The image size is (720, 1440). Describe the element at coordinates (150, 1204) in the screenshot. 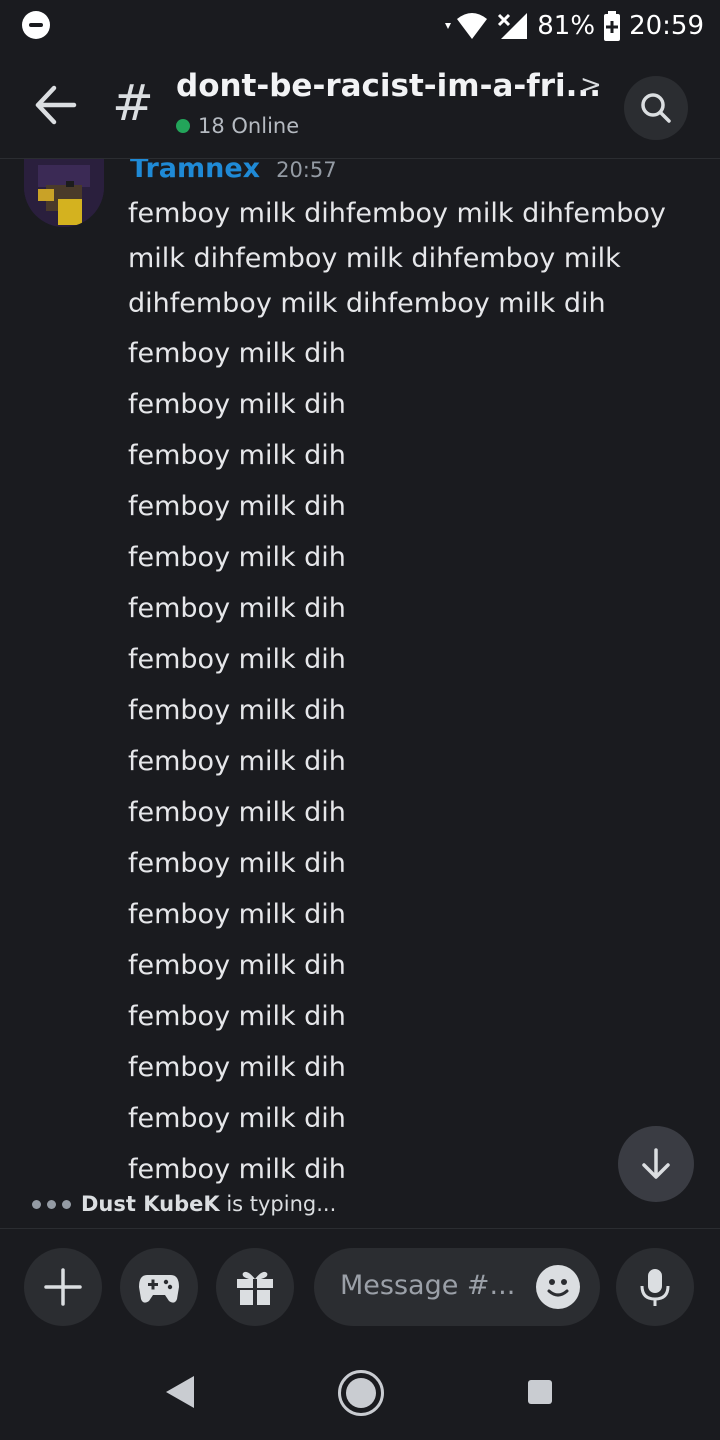

I see `typing-user: Dust KubeK` at that location.